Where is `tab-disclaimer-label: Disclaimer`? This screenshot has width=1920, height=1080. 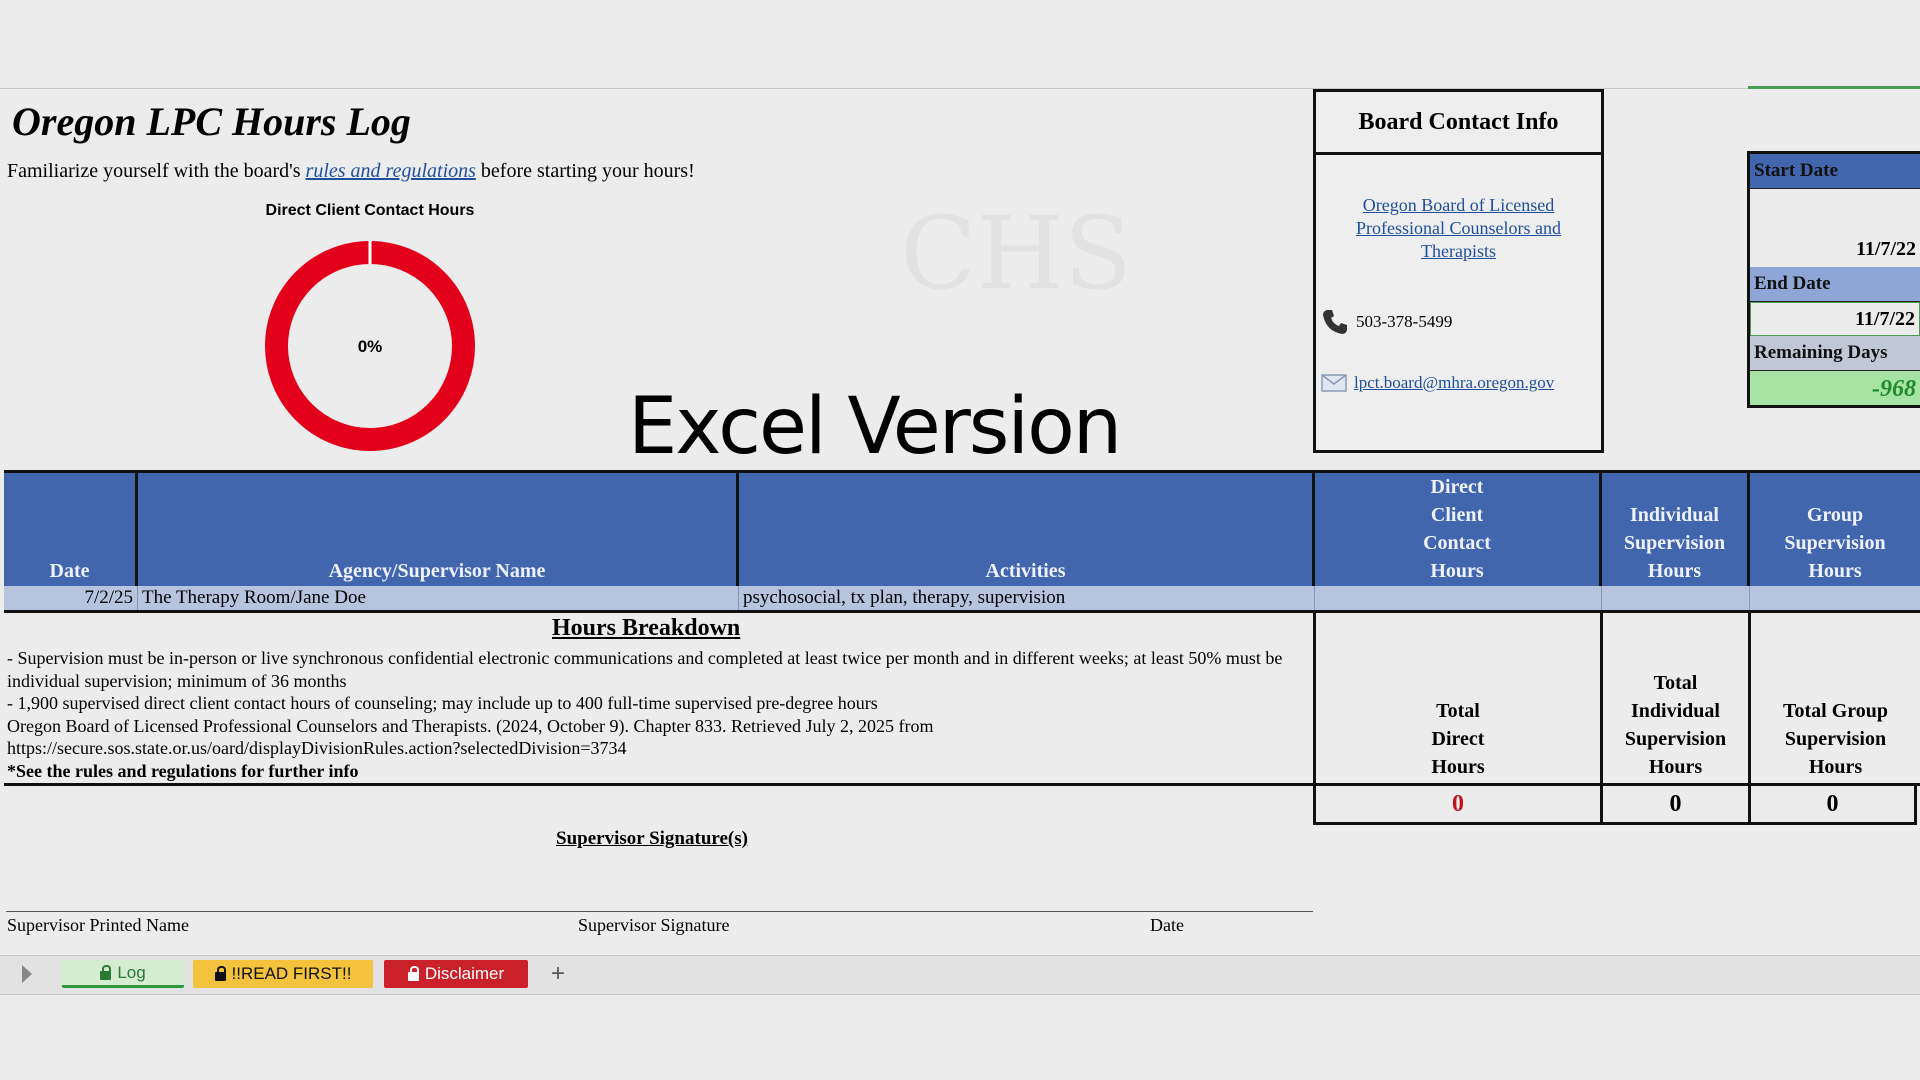 tab-disclaimer-label: Disclaimer is located at coordinates (464, 973).